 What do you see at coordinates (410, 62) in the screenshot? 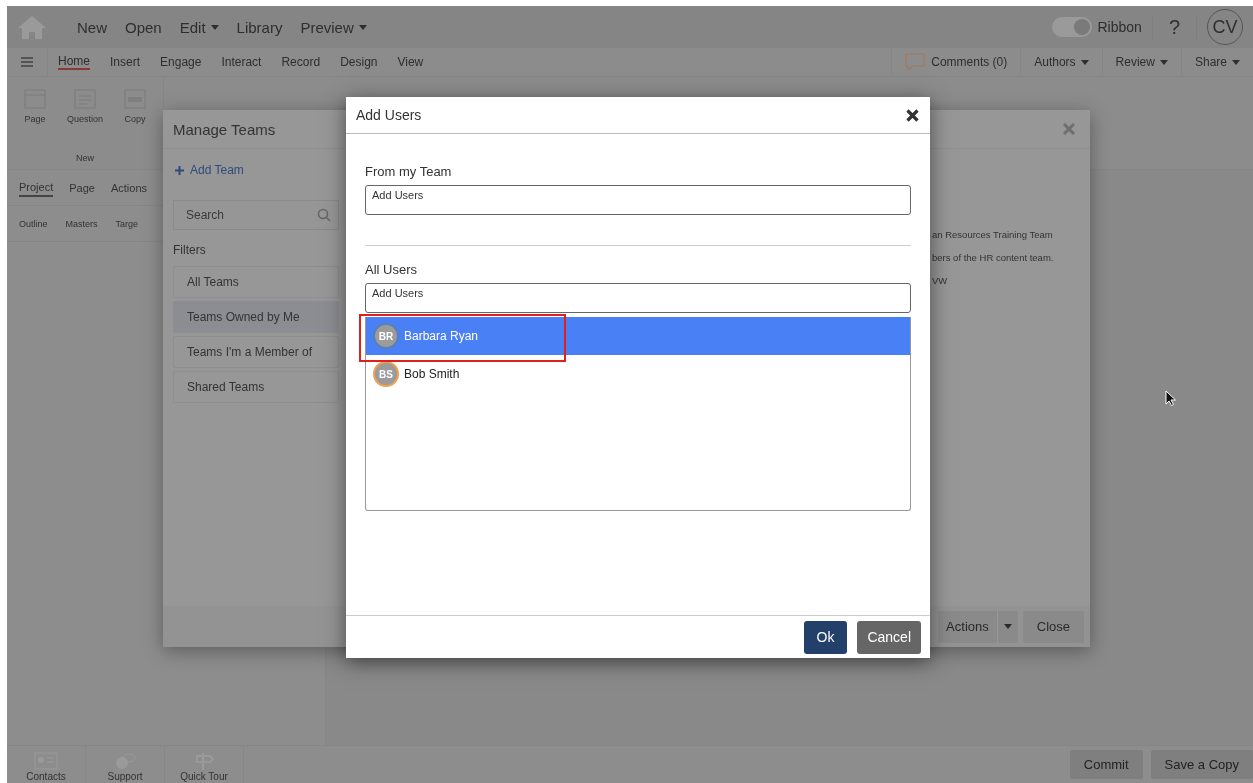
I see `ribbon-tab: View` at bounding box center [410, 62].